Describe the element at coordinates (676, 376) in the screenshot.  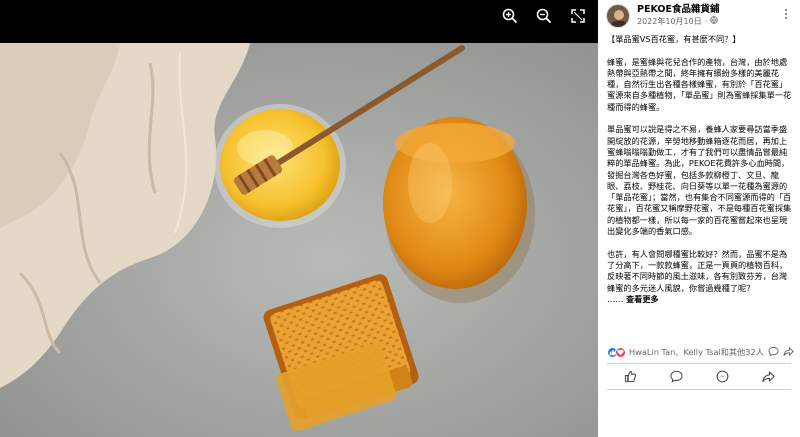
I see `comment-icon` at that location.